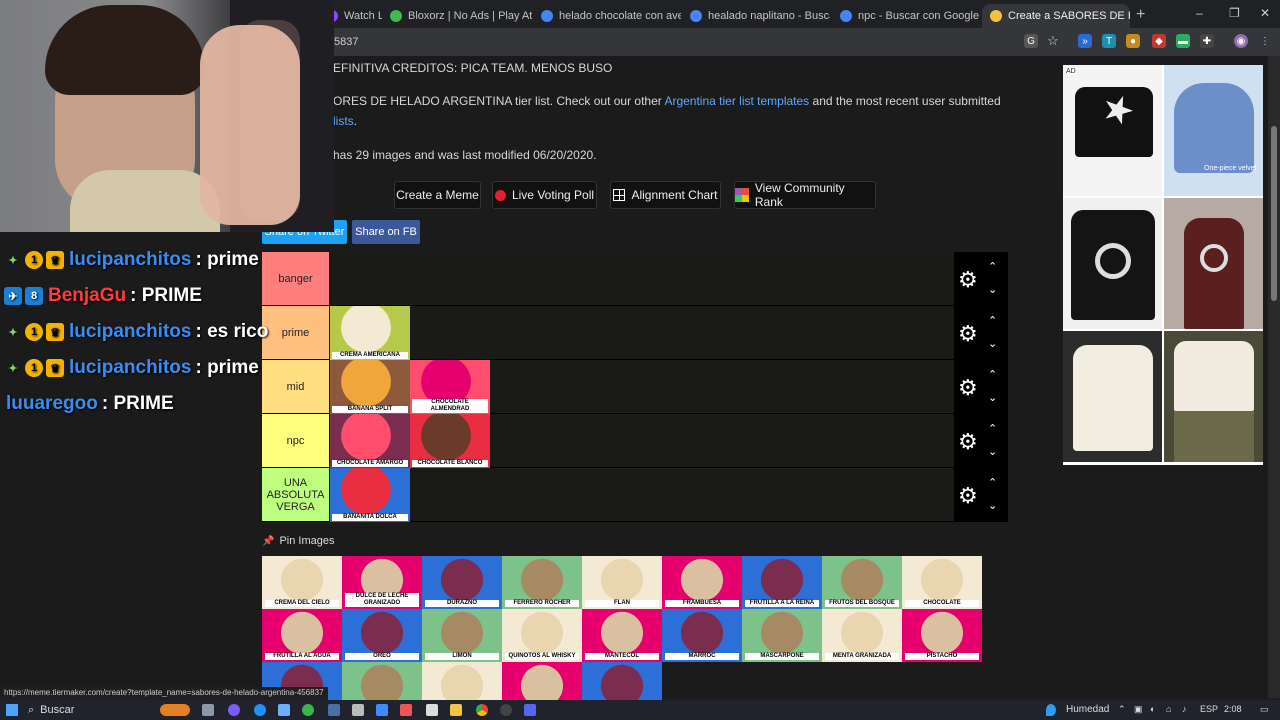 The height and width of the screenshot is (720, 1280). What do you see at coordinates (622, 582) in the screenshot?
I see `pool-item: FLAN` at bounding box center [622, 582].